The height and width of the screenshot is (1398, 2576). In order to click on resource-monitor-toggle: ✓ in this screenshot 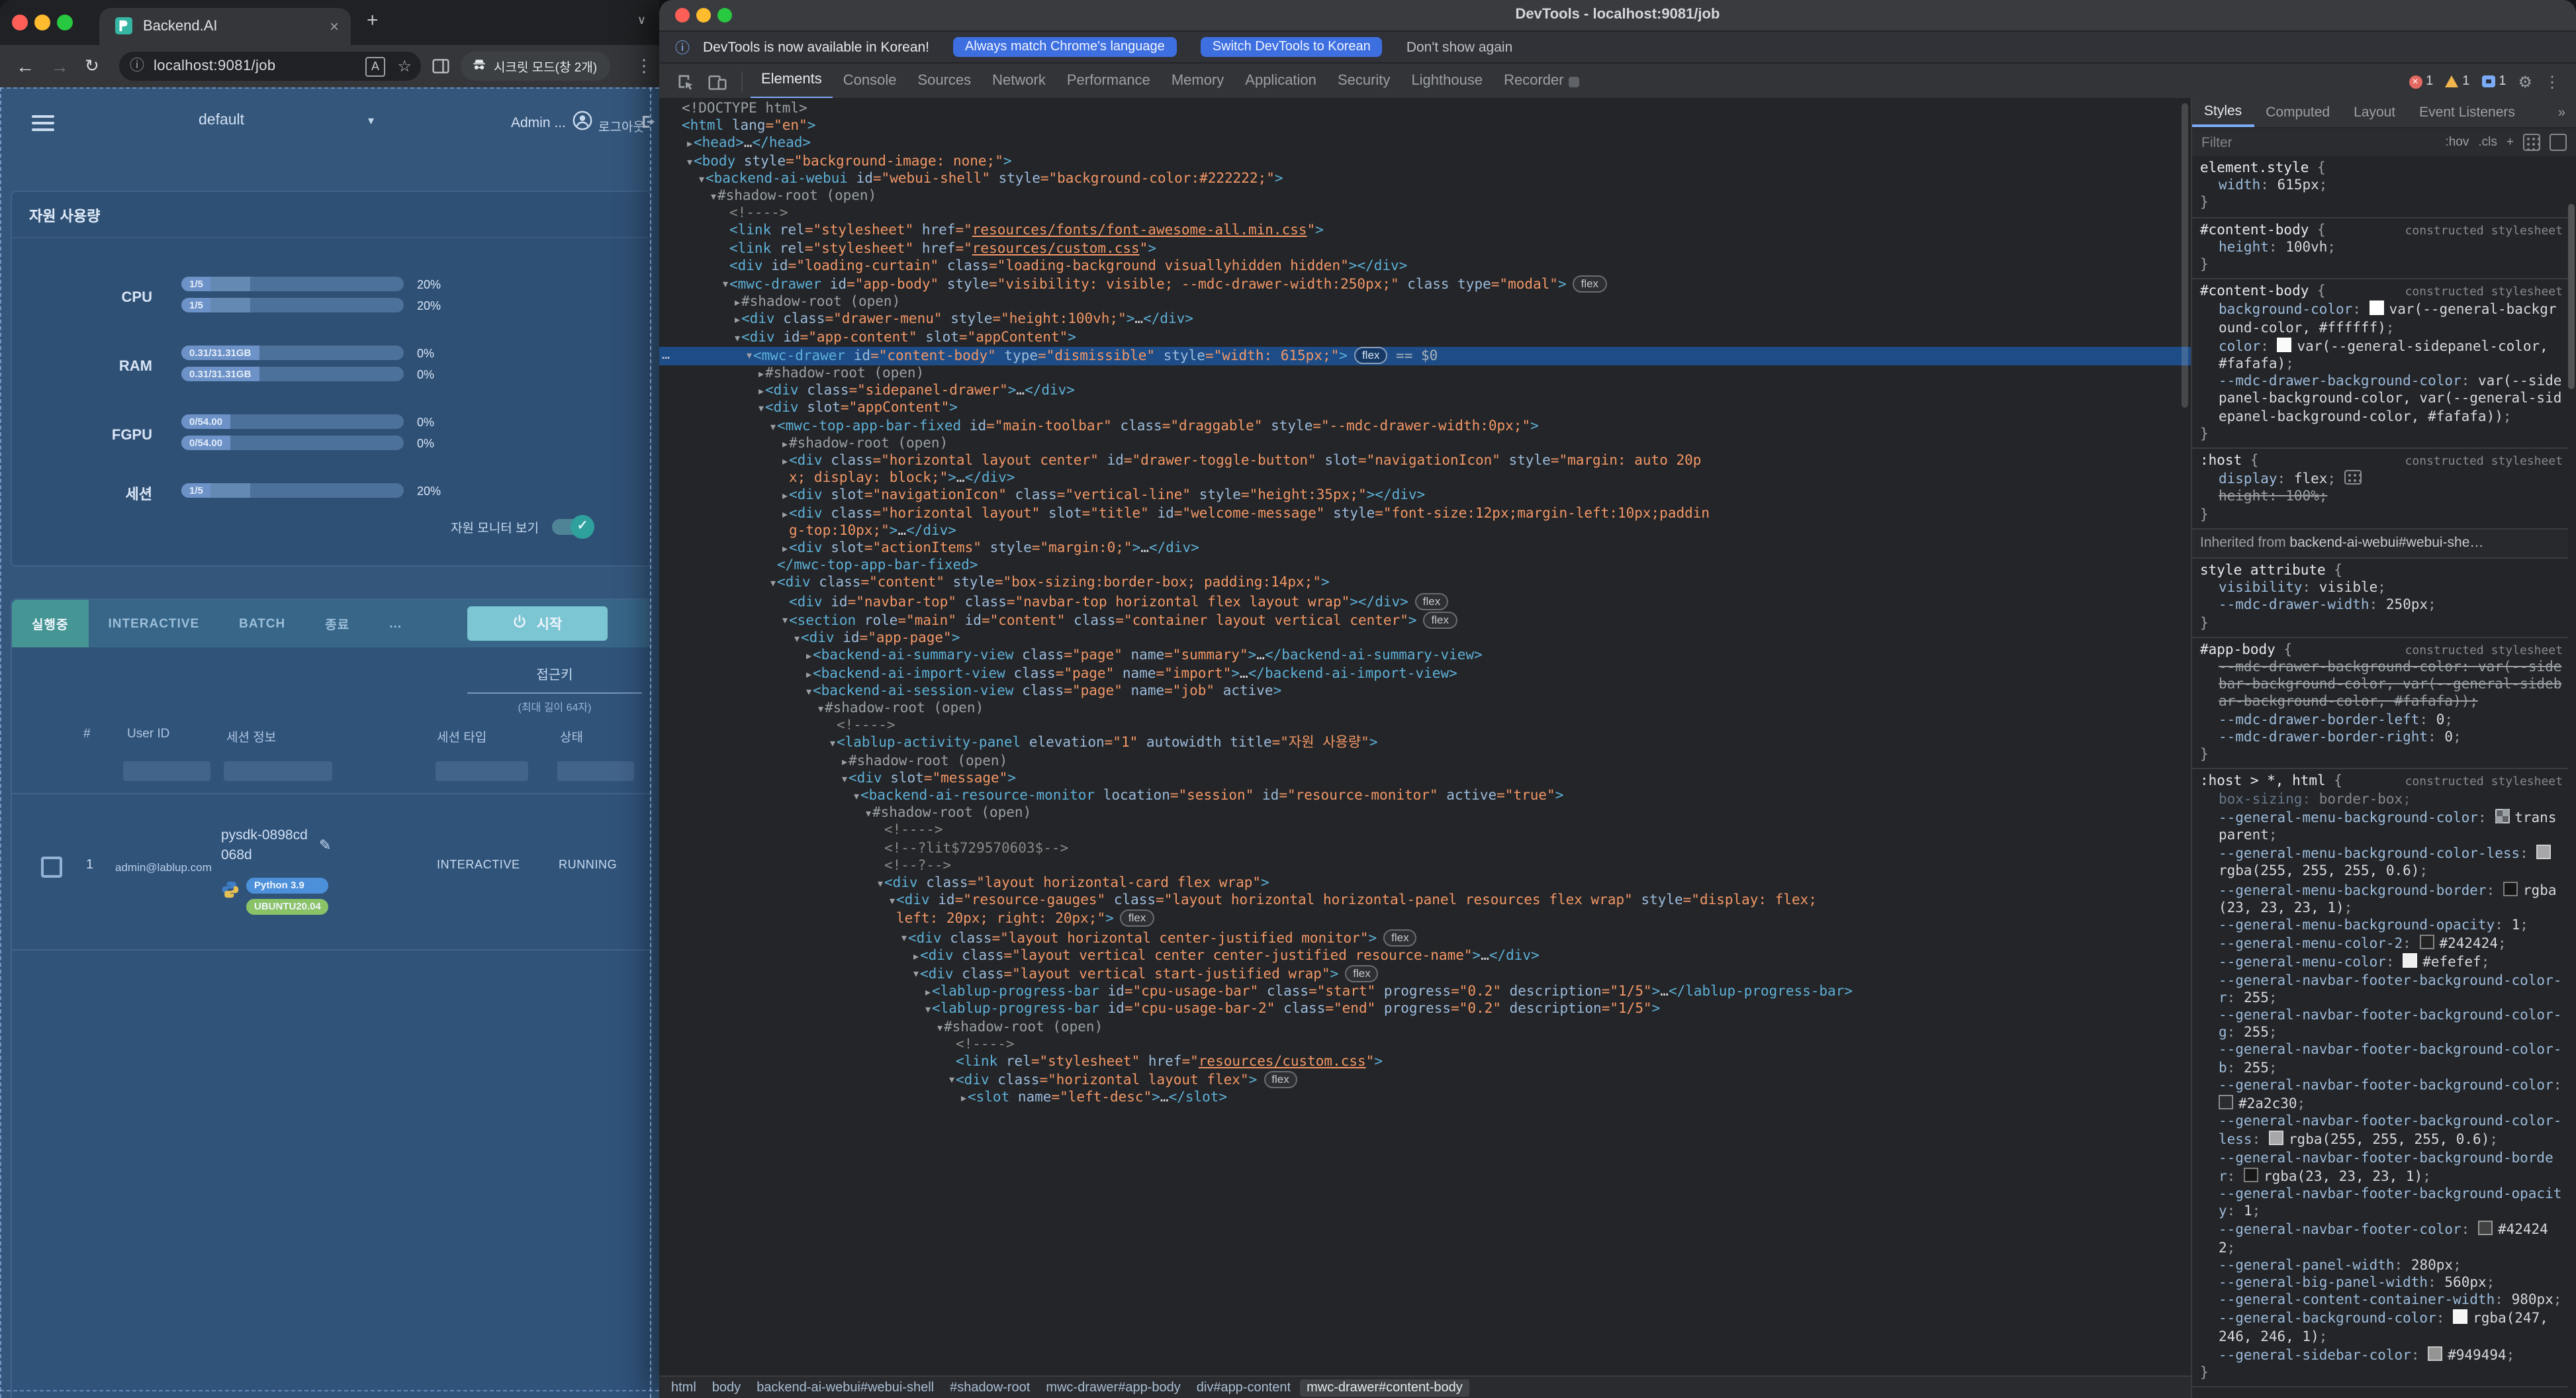, I will do `click(573, 527)`.